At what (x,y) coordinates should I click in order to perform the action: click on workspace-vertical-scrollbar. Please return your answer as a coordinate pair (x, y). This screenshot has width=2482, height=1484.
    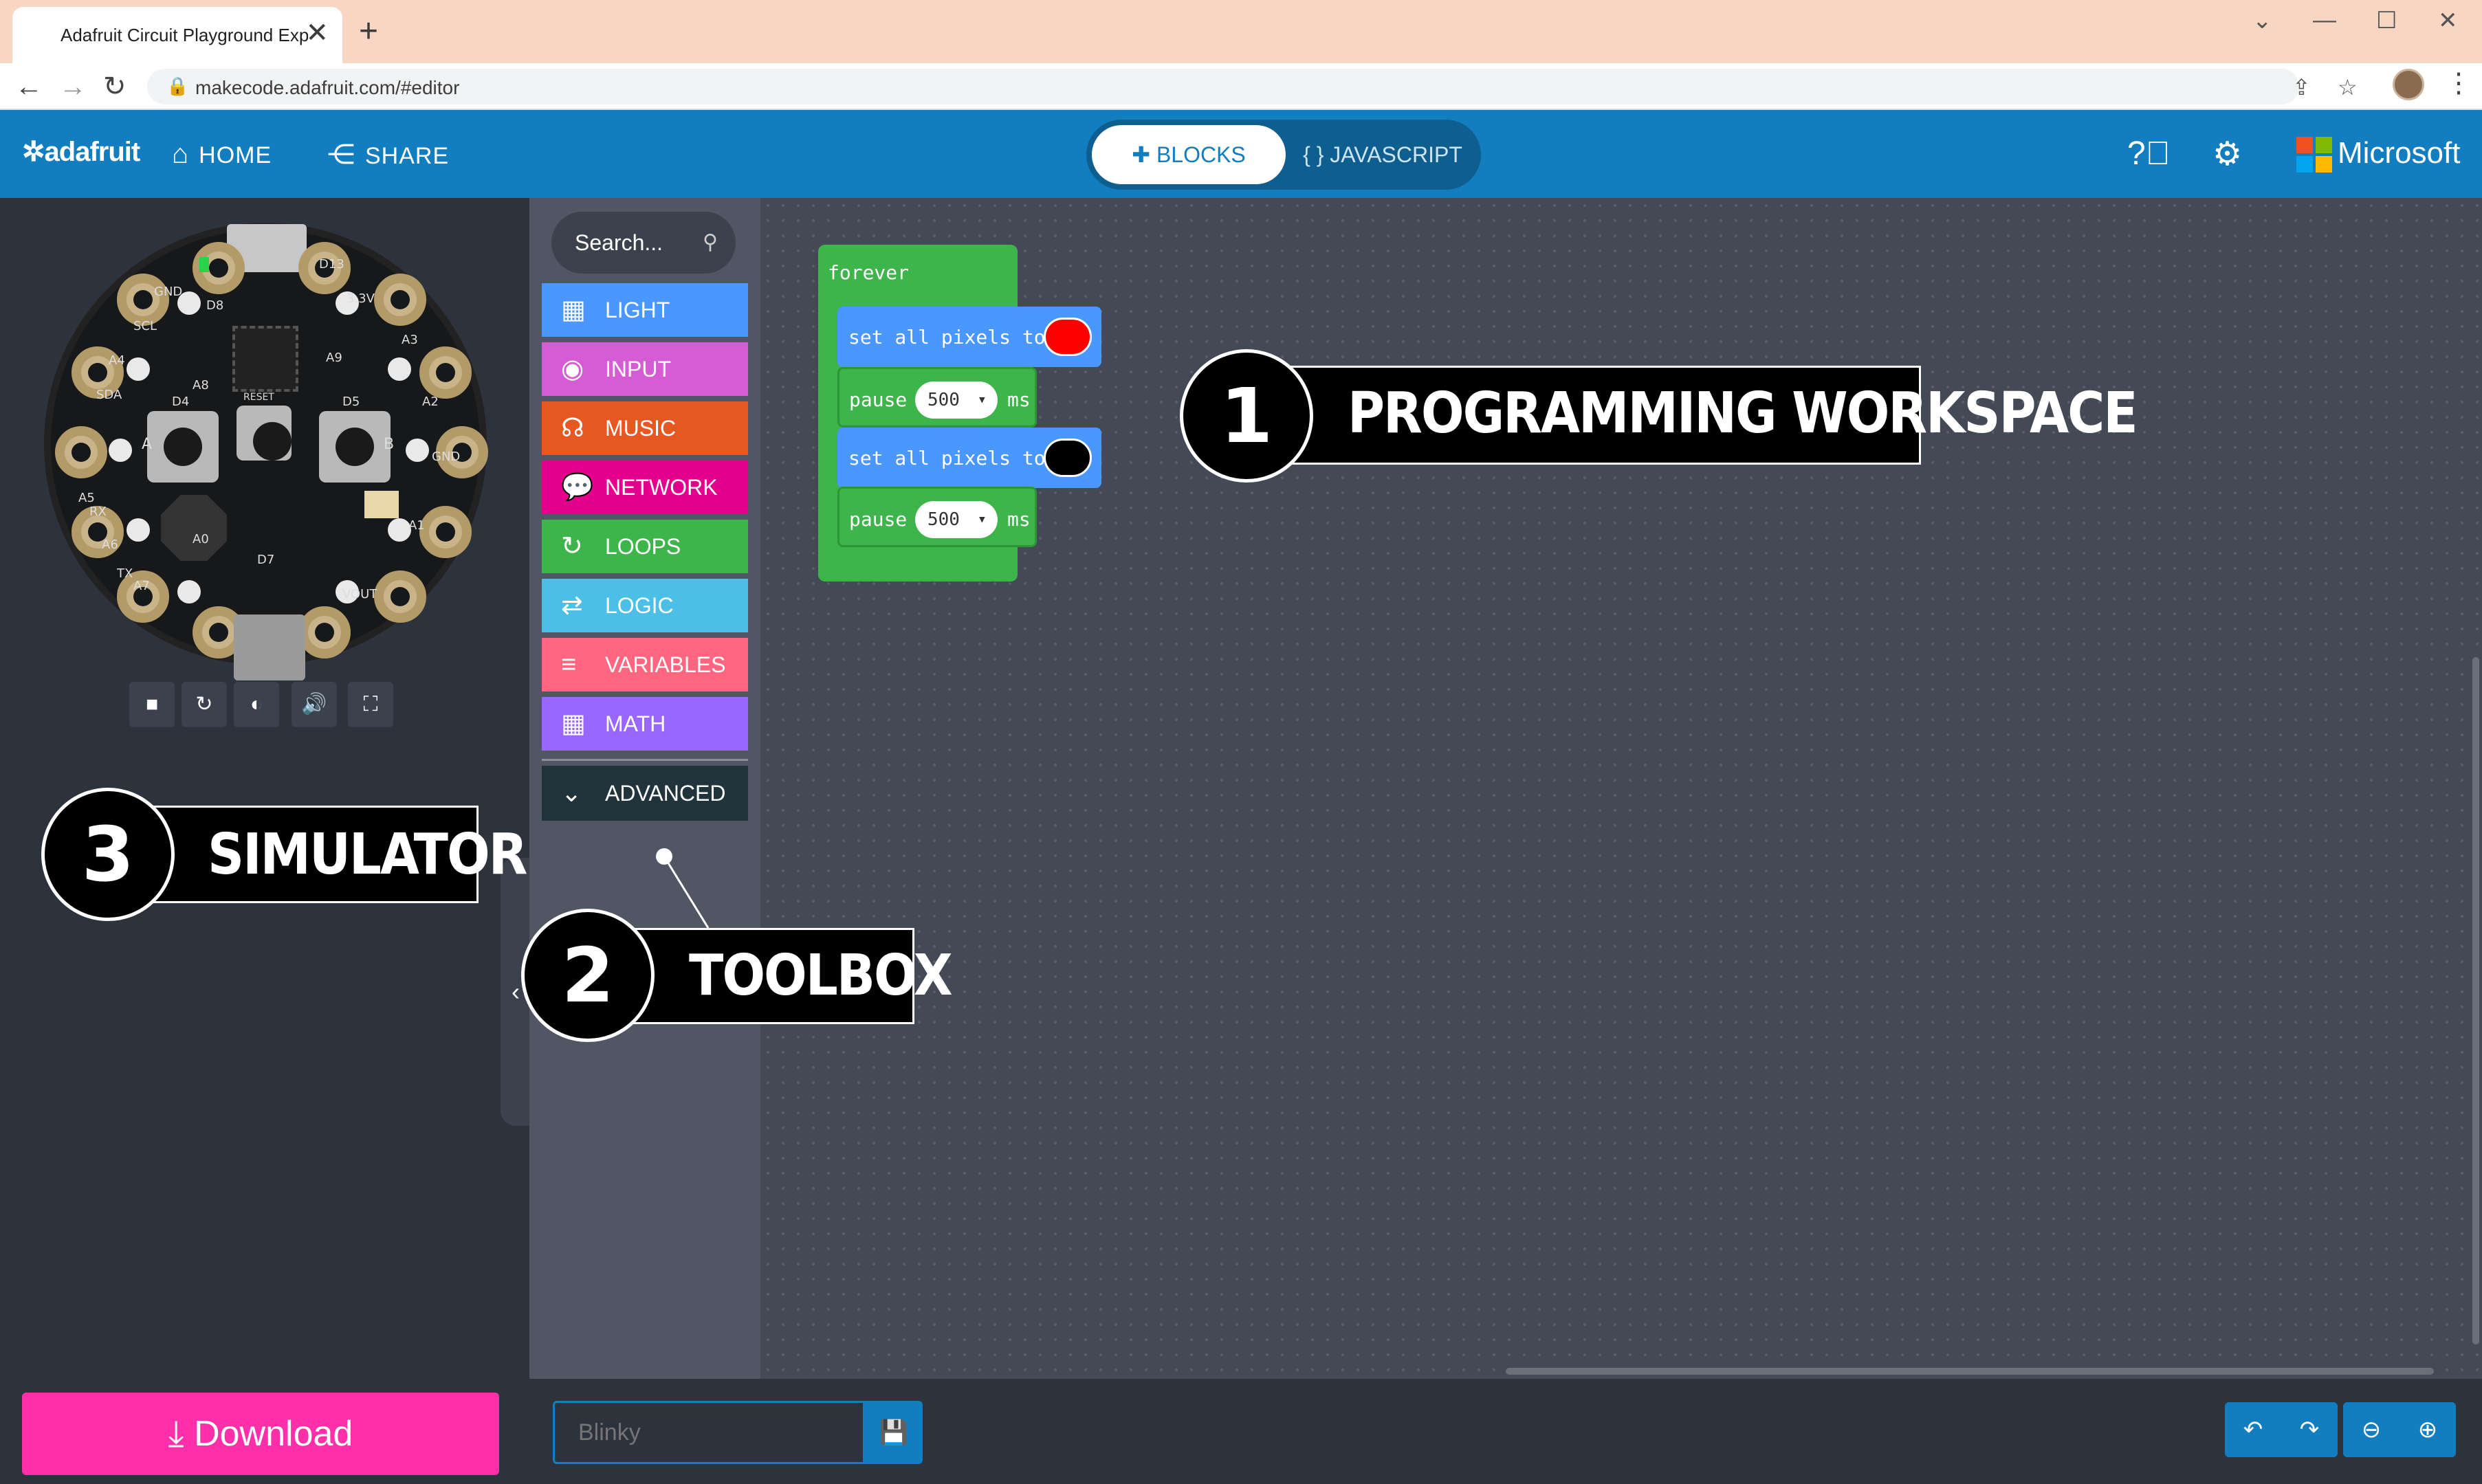
    Looking at the image, I should click on (2475, 1001).